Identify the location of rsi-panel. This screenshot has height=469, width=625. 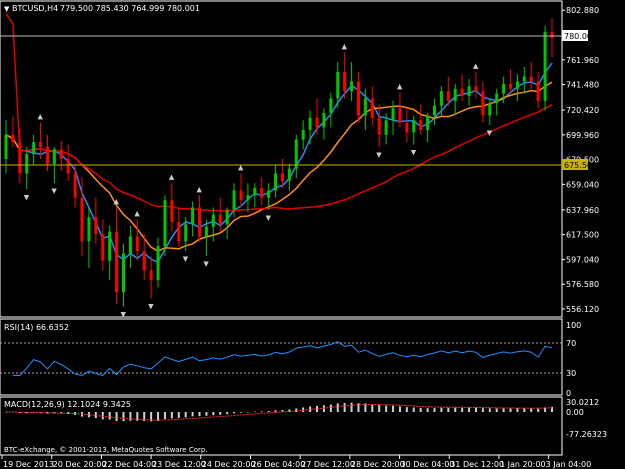
(281, 357).